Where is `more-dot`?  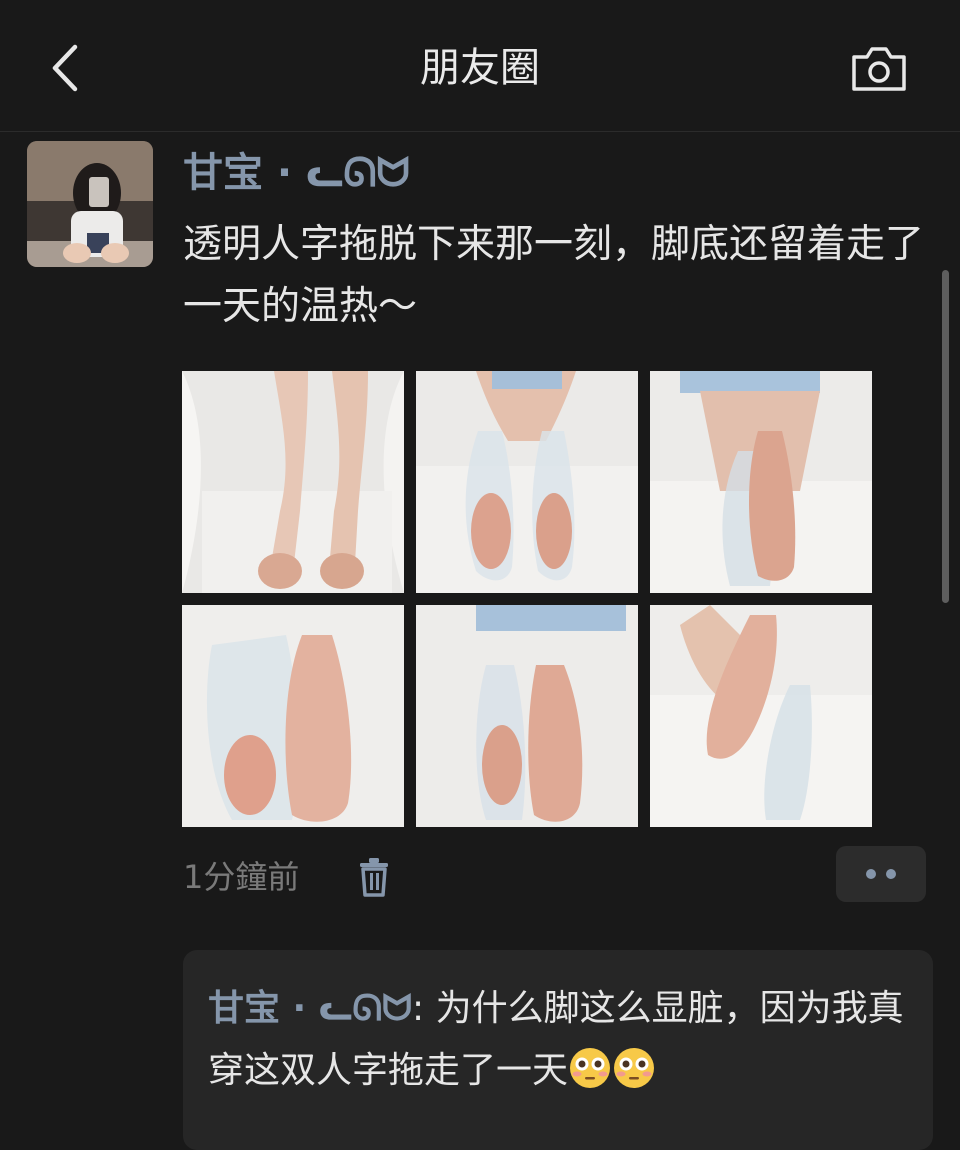
more-dot is located at coordinates (891, 874).